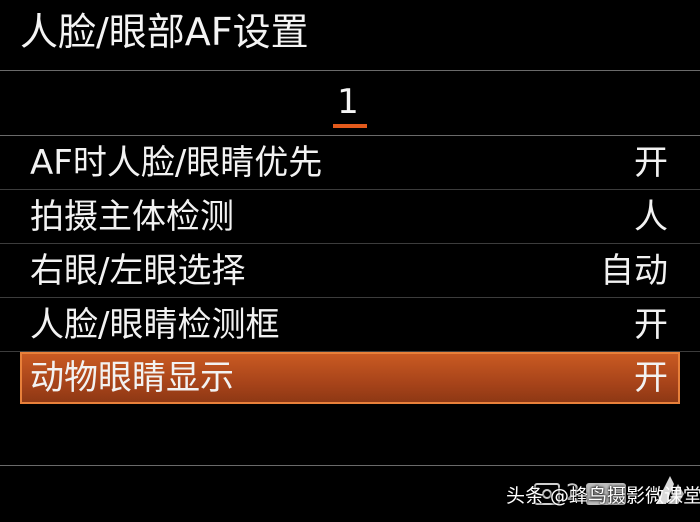  I want to click on menu-item-label: AF时人脸/眼睛优先, so click(176, 163).